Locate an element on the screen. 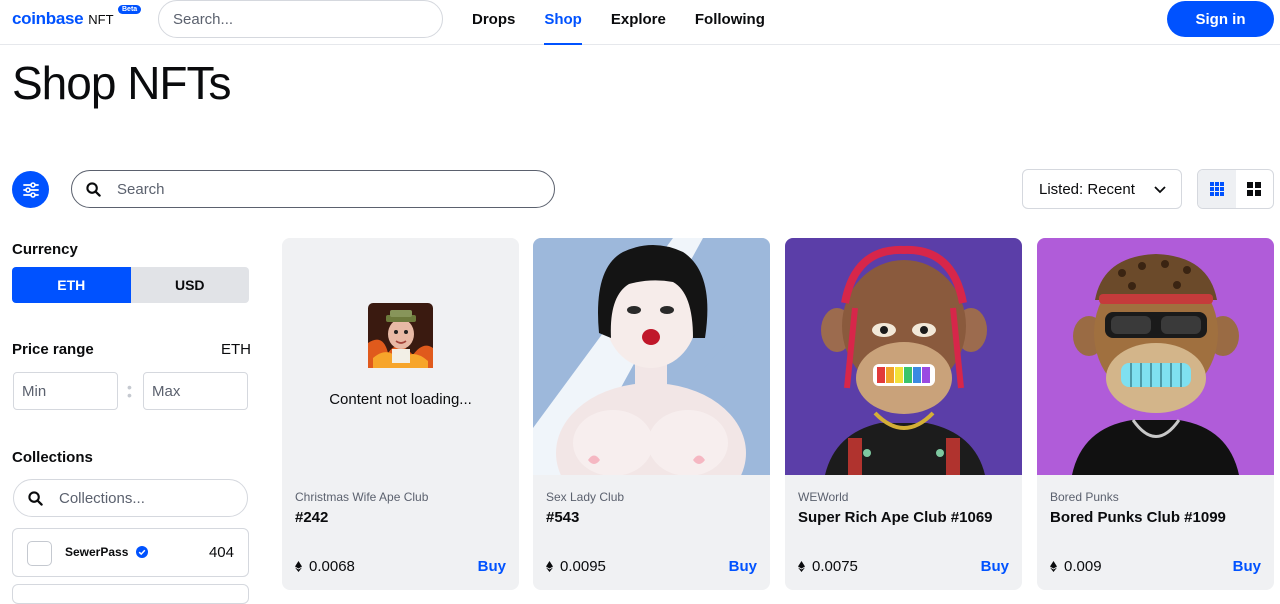 This screenshot has height=604, width=1280. view-grid-large-button is located at coordinates (1255, 189).